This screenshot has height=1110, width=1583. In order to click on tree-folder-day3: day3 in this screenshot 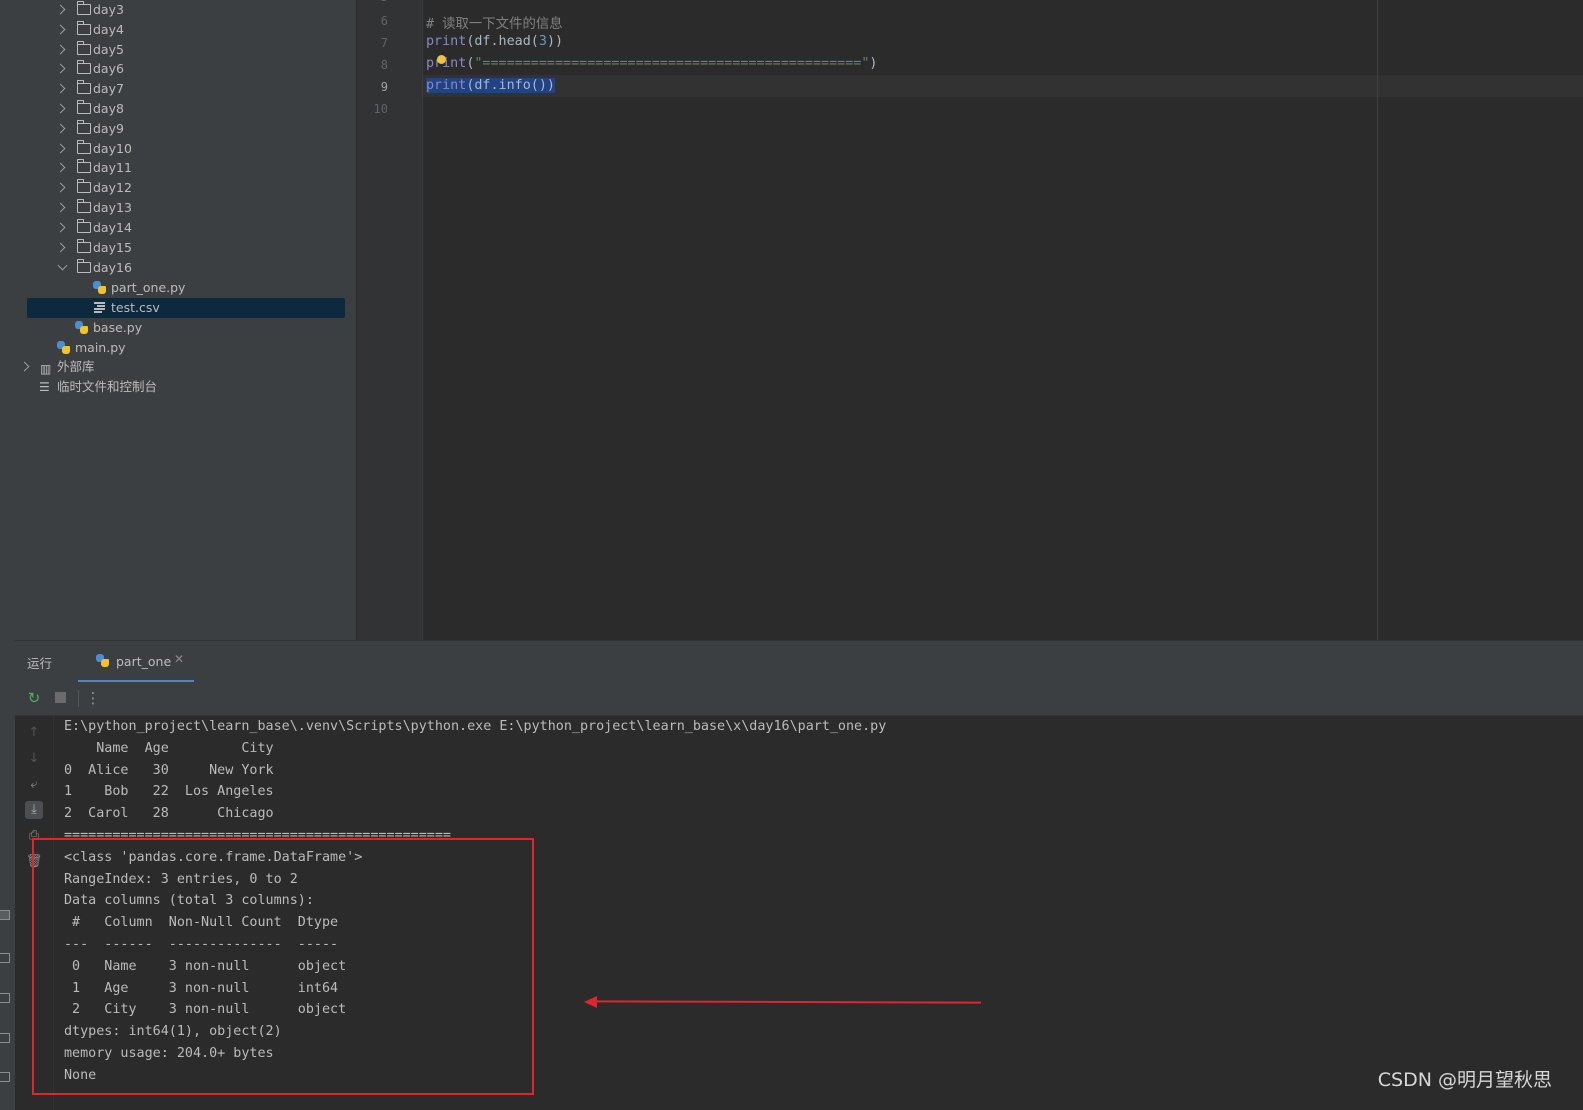, I will do `click(205, 10)`.